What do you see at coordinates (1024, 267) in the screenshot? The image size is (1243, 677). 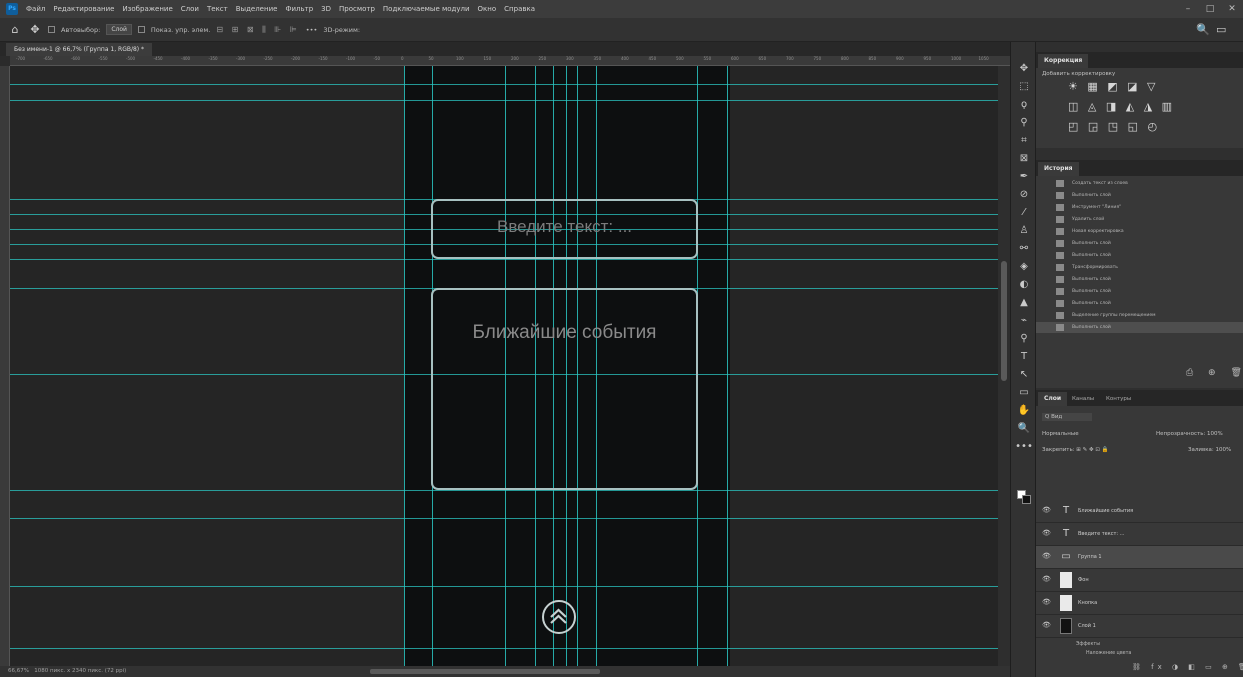 I see `eraser-tool-icon: ◈` at bounding box center [1024, 267].